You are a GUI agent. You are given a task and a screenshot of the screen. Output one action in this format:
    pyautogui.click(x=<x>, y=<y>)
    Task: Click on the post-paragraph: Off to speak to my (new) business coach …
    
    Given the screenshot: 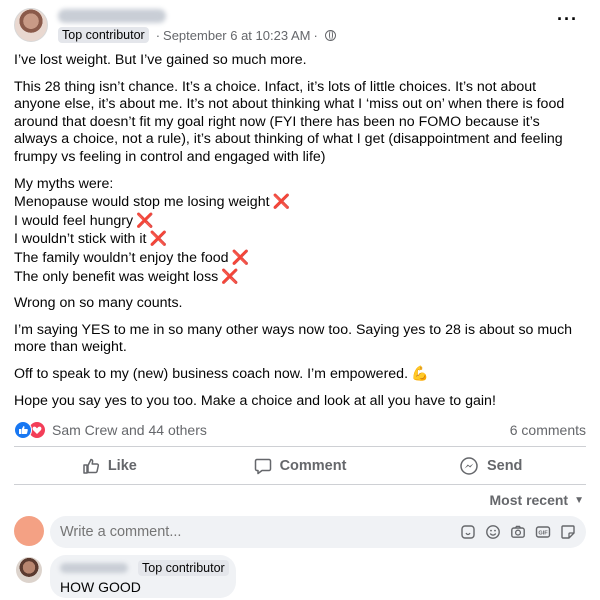 What is the action you would take?
    pyautogui.click(x=221, y=373)
    